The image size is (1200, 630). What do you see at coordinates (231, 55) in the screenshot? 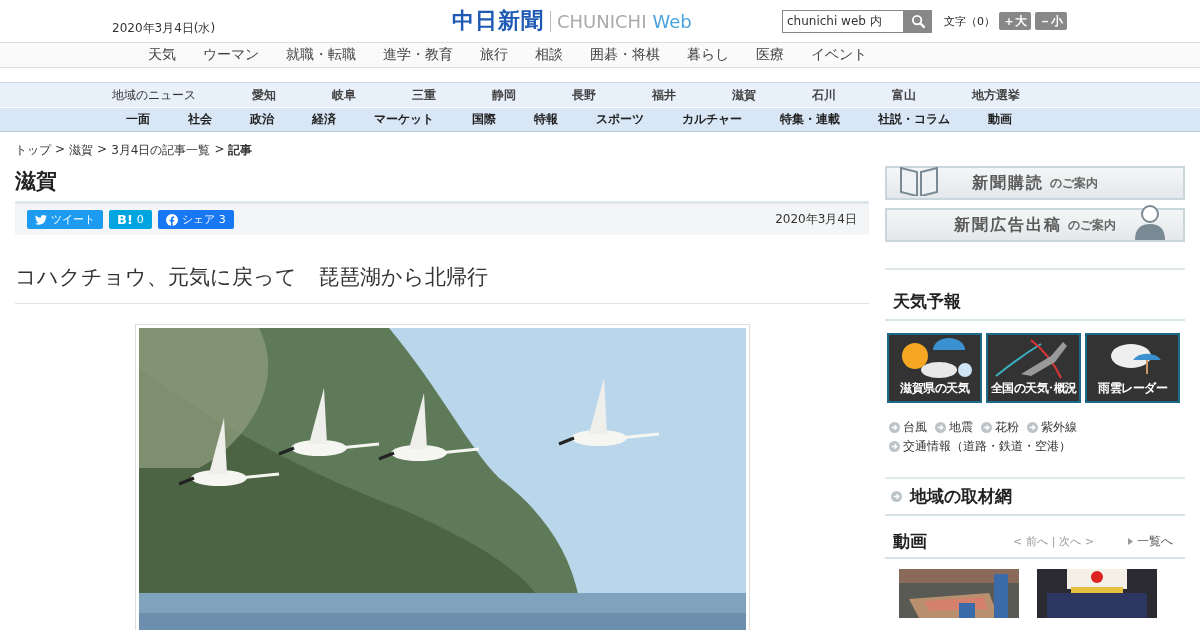
I see `menu-link: ウーマン` at bounding box center [231, 55].